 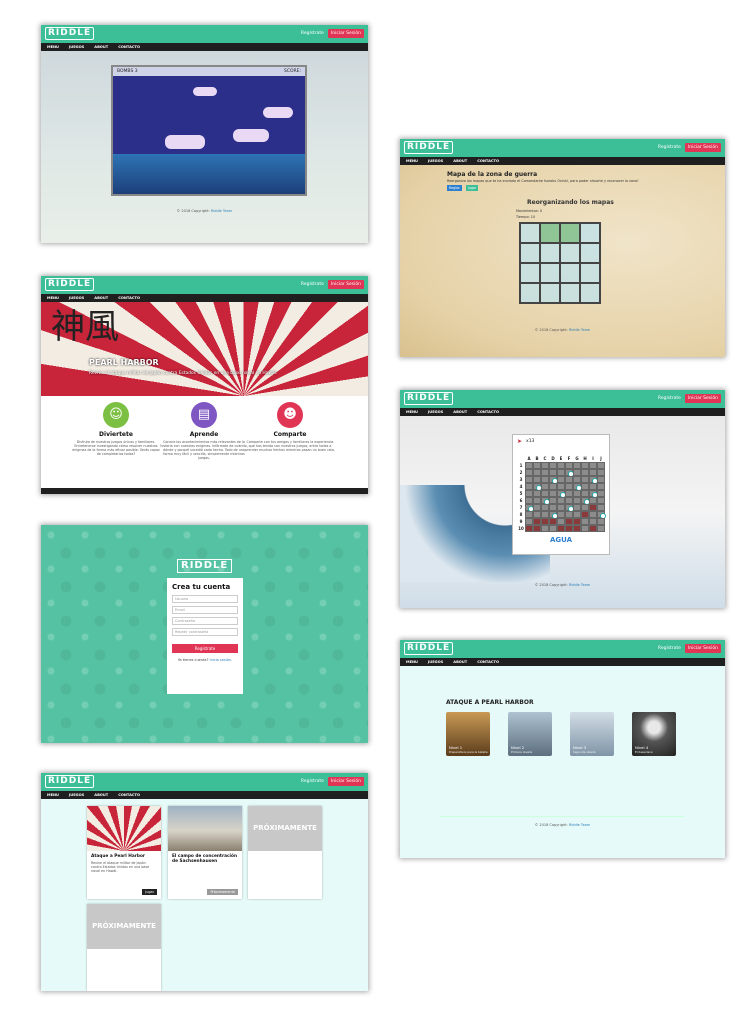 What do you see at coordinates (209, 130) in the screenshot?
I see `game-canvas: BOMBS 3 SCORE:` at bounding box center [209, 130].